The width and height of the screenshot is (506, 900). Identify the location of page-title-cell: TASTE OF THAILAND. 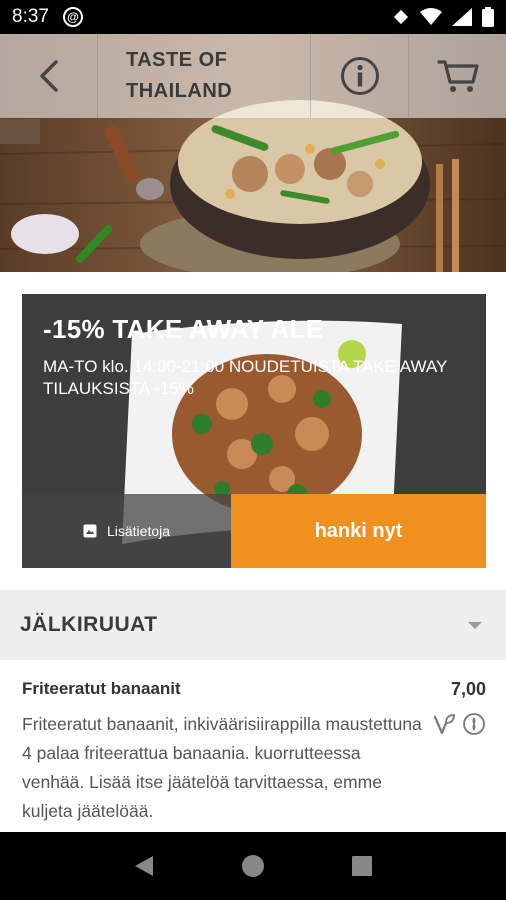
(204, 76).